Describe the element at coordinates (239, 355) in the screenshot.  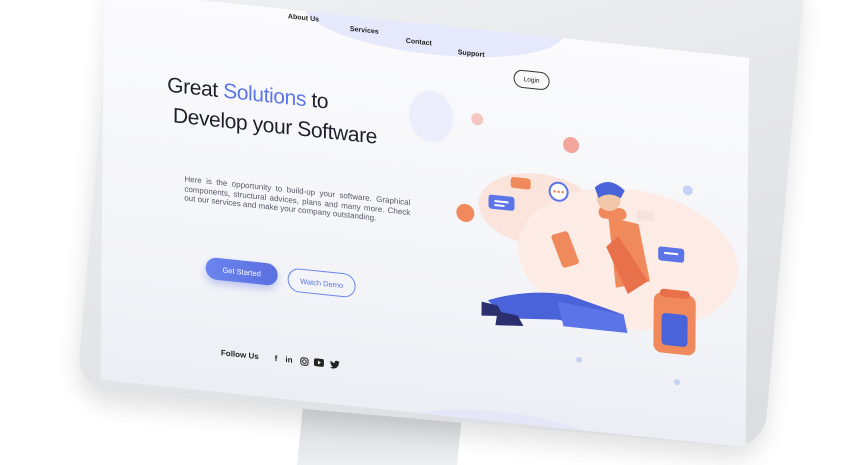
I see `follow-us-label: Follow Us` at that location.